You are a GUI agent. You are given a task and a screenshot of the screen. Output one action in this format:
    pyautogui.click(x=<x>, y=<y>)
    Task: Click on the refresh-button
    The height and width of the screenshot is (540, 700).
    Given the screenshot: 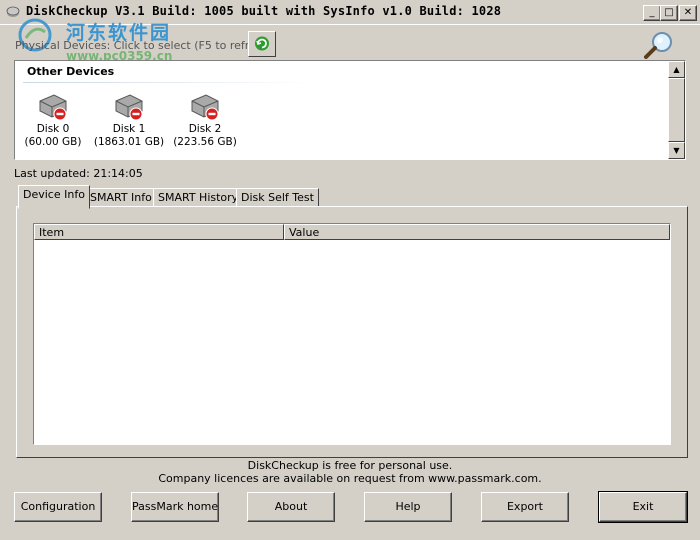 What is the action you would take?
    pyautogui.click(x=262, y=44)
    